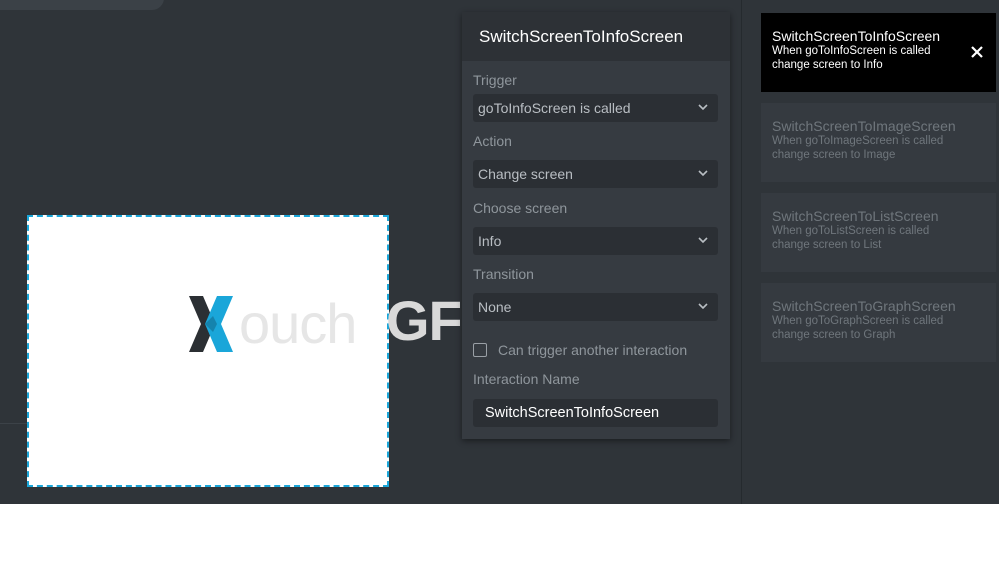 This screenshot has width=999, height=569. What do you see at coordinates (554, 108) in the screenshot?
I see `trigger-value: goToInfoScreen is called` at bounding box center [554, 108].